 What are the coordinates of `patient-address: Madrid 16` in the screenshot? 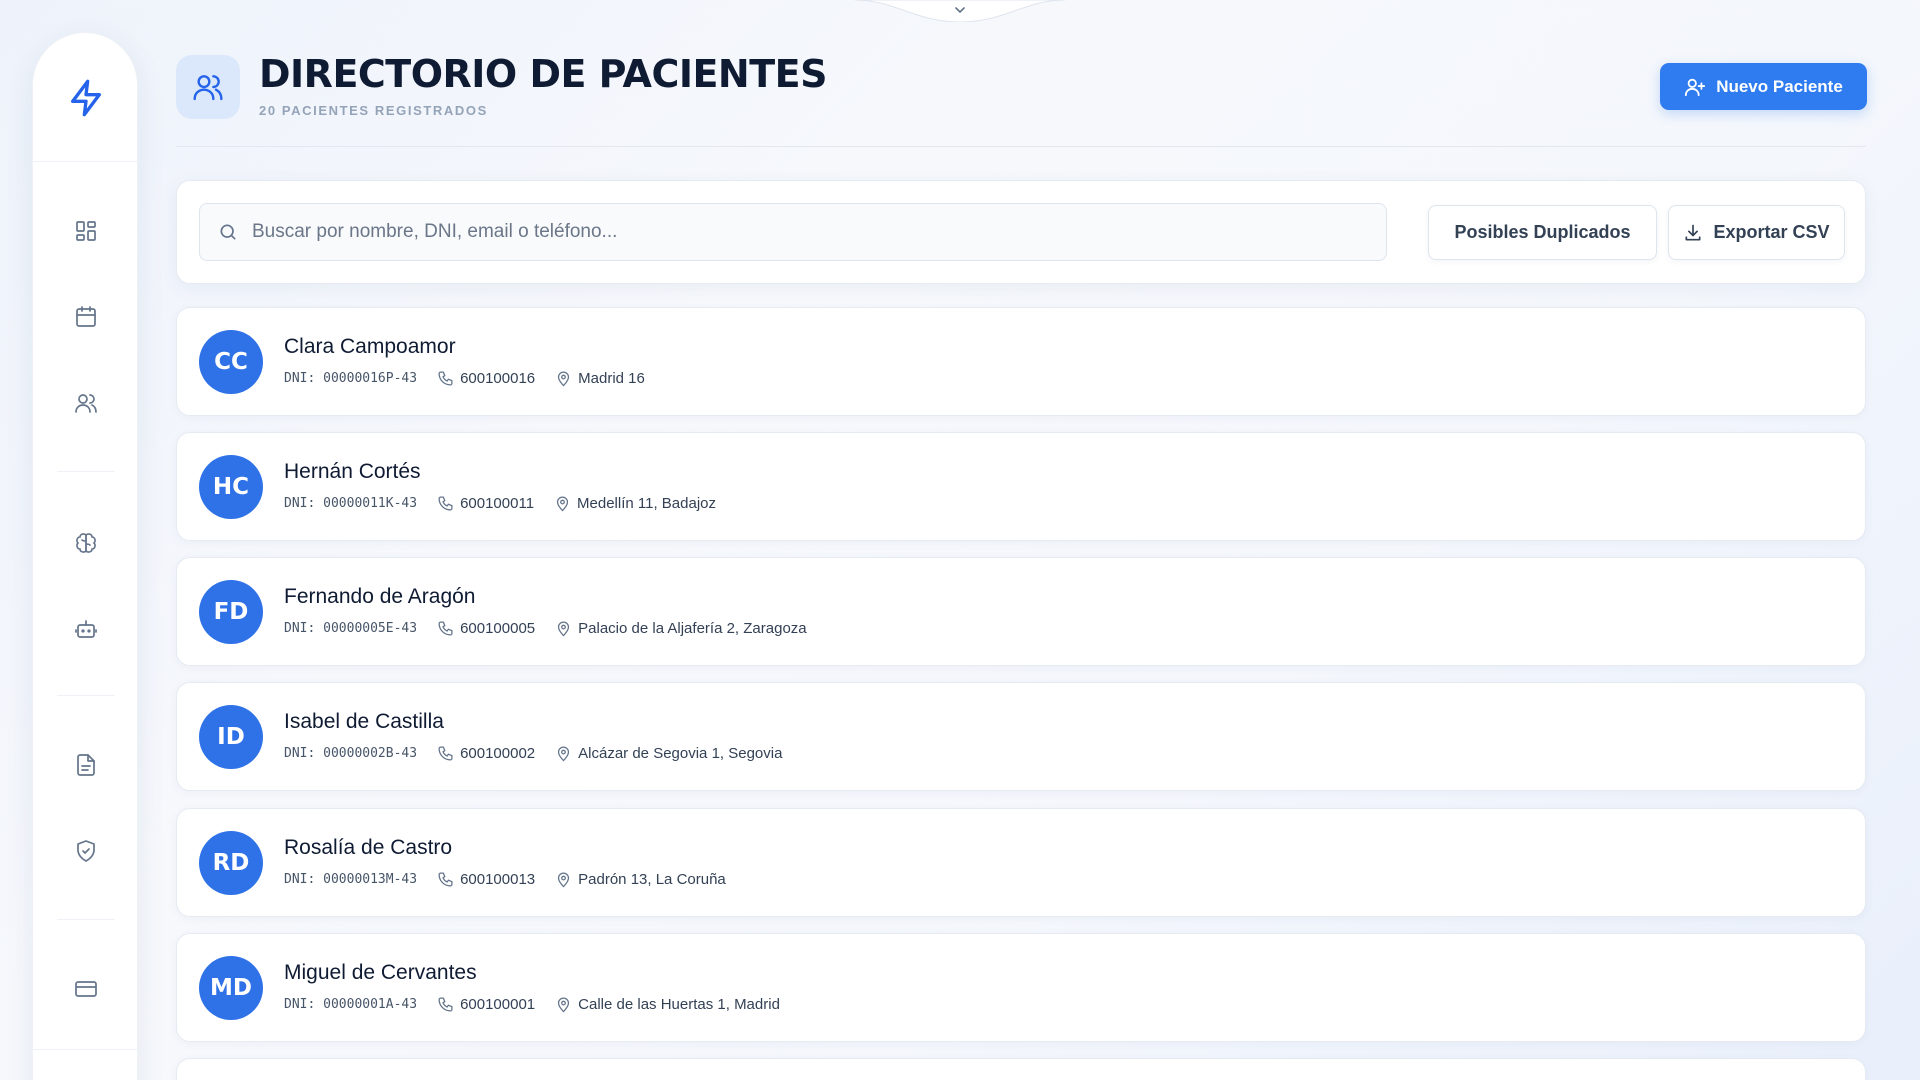 It's located at (611, 378).